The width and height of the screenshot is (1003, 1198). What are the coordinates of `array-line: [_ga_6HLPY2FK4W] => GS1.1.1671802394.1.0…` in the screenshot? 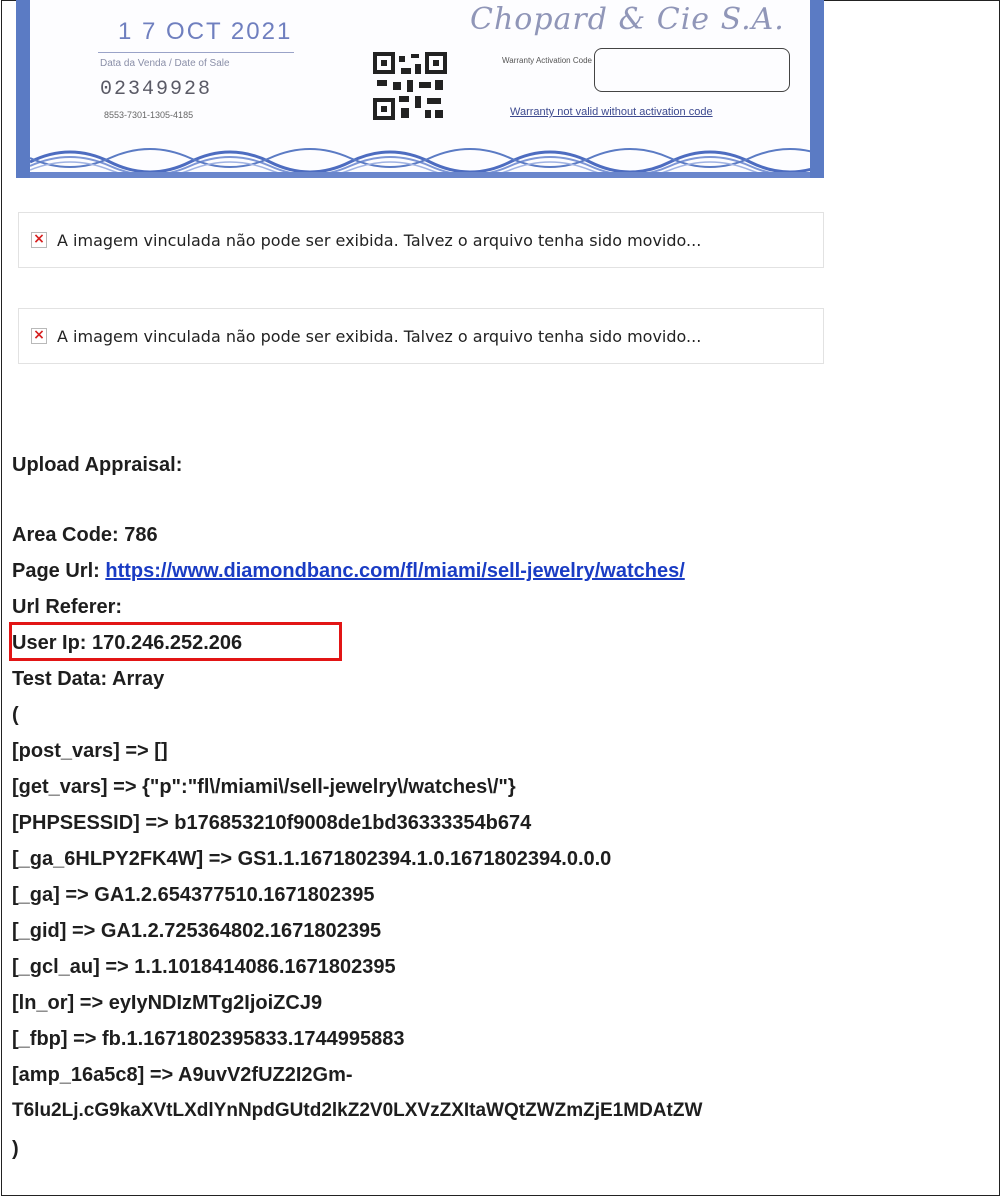 It's located at (312, 859).